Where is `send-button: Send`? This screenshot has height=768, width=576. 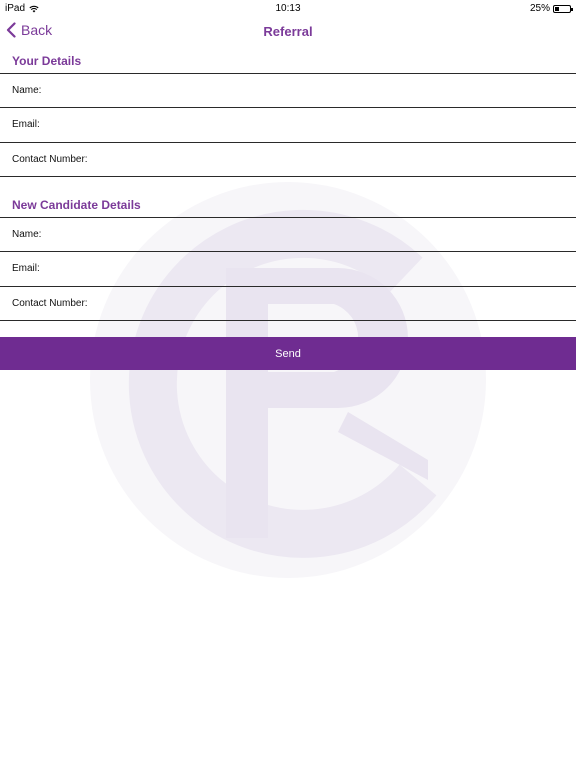
send-button: Send is located at coordinates (288, 353).